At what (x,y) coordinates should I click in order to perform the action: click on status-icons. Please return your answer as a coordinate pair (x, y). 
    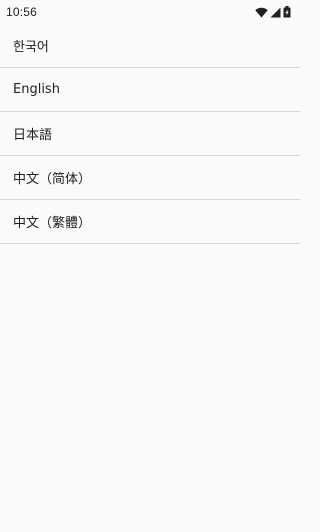
    Looking at the image, I should click on (273, 12).